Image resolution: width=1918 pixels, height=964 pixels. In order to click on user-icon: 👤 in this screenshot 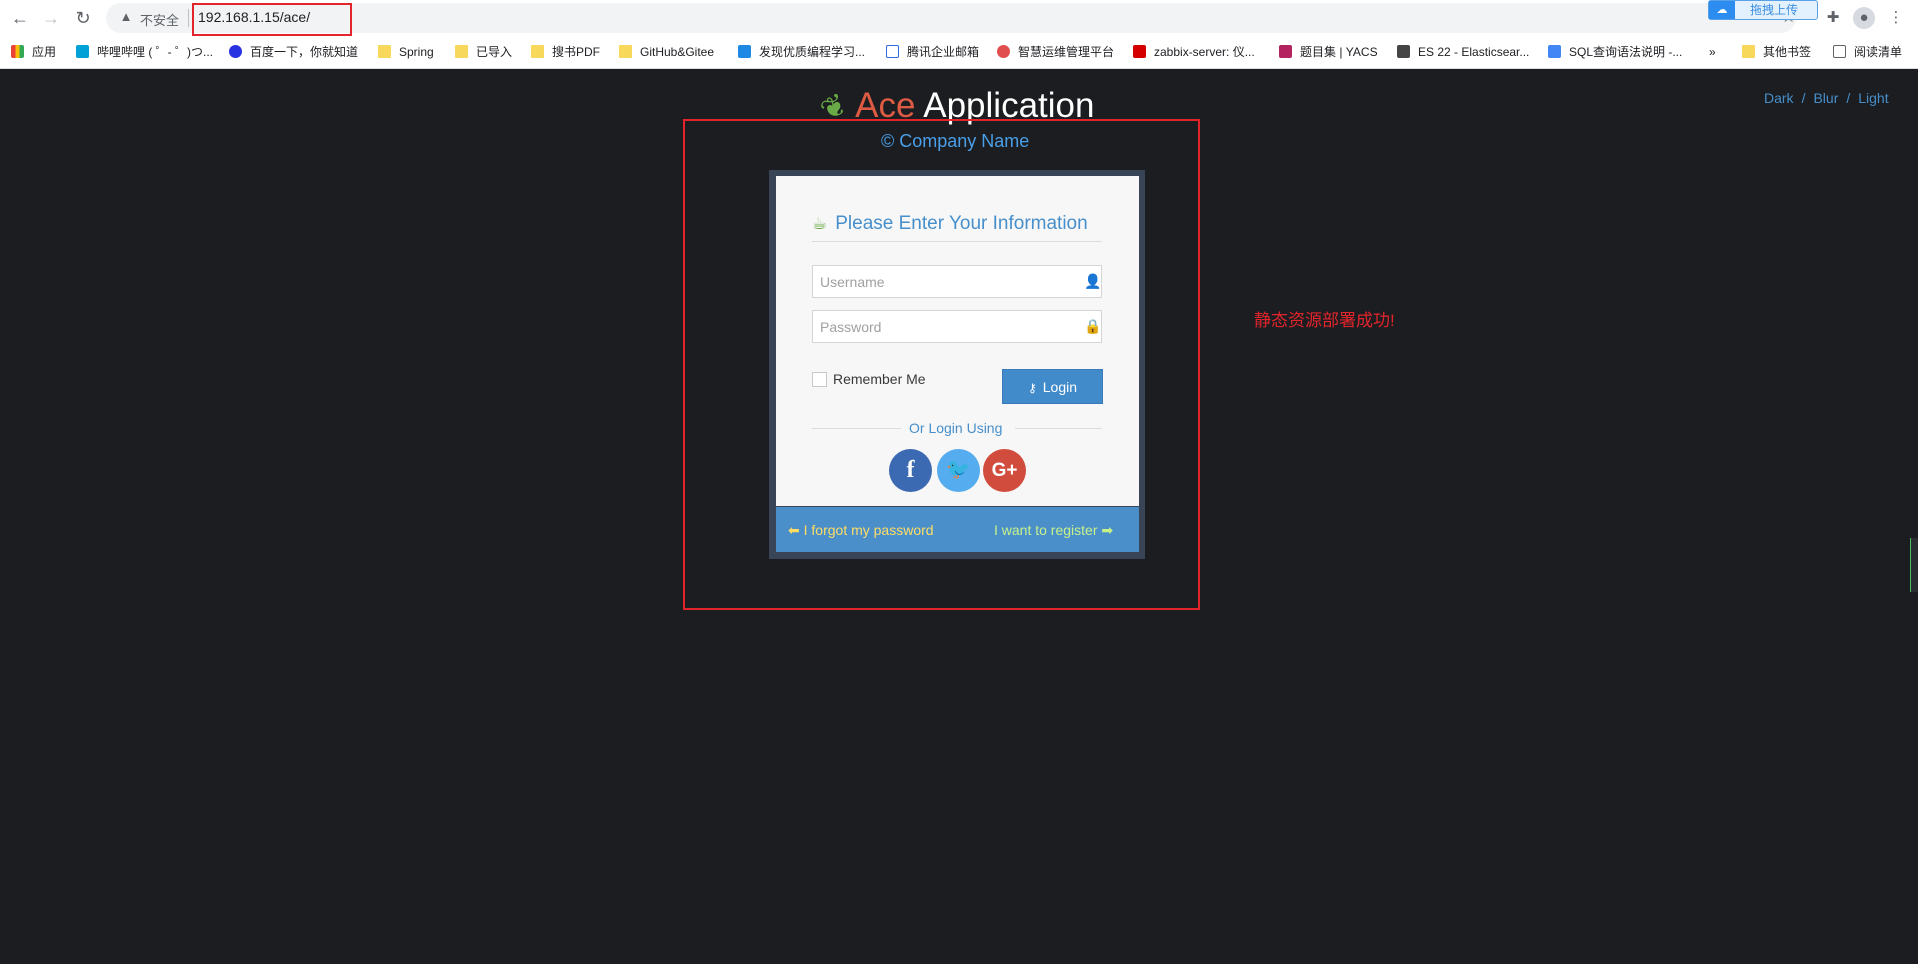, I will do `click(1093, 281)`.